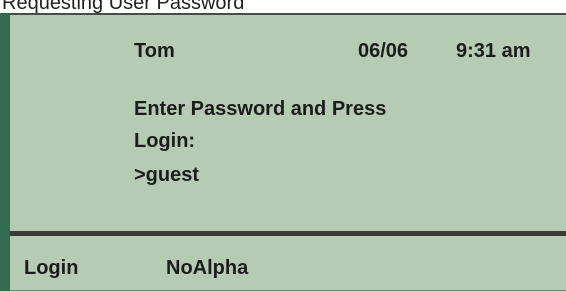 The image size is (566, 291). I want to click on password-prompt-line-1: Enter Password and Press, so click(260, 109).